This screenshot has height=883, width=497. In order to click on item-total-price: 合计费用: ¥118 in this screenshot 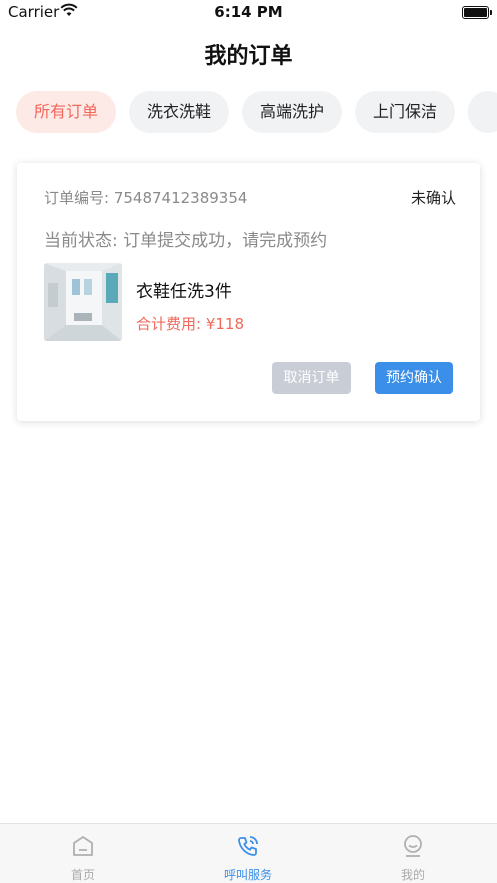, I will do `click(190, 324)`.